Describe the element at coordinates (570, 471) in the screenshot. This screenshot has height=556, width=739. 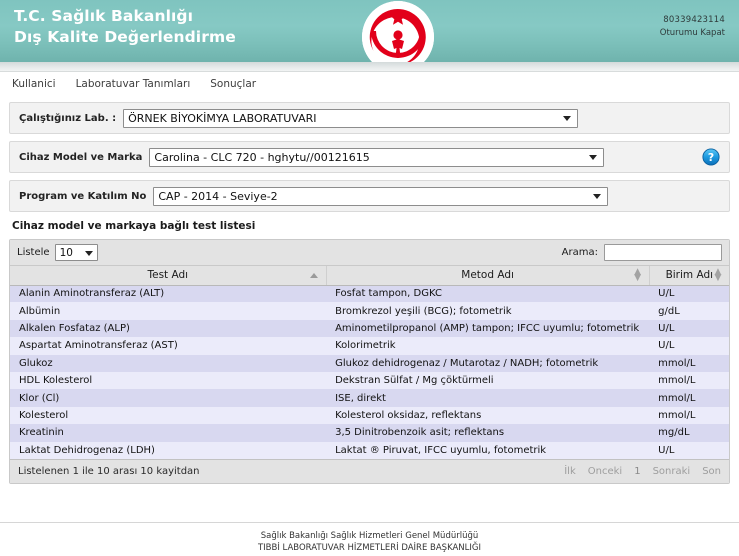
I see `pagination-first: İlk` at that location.